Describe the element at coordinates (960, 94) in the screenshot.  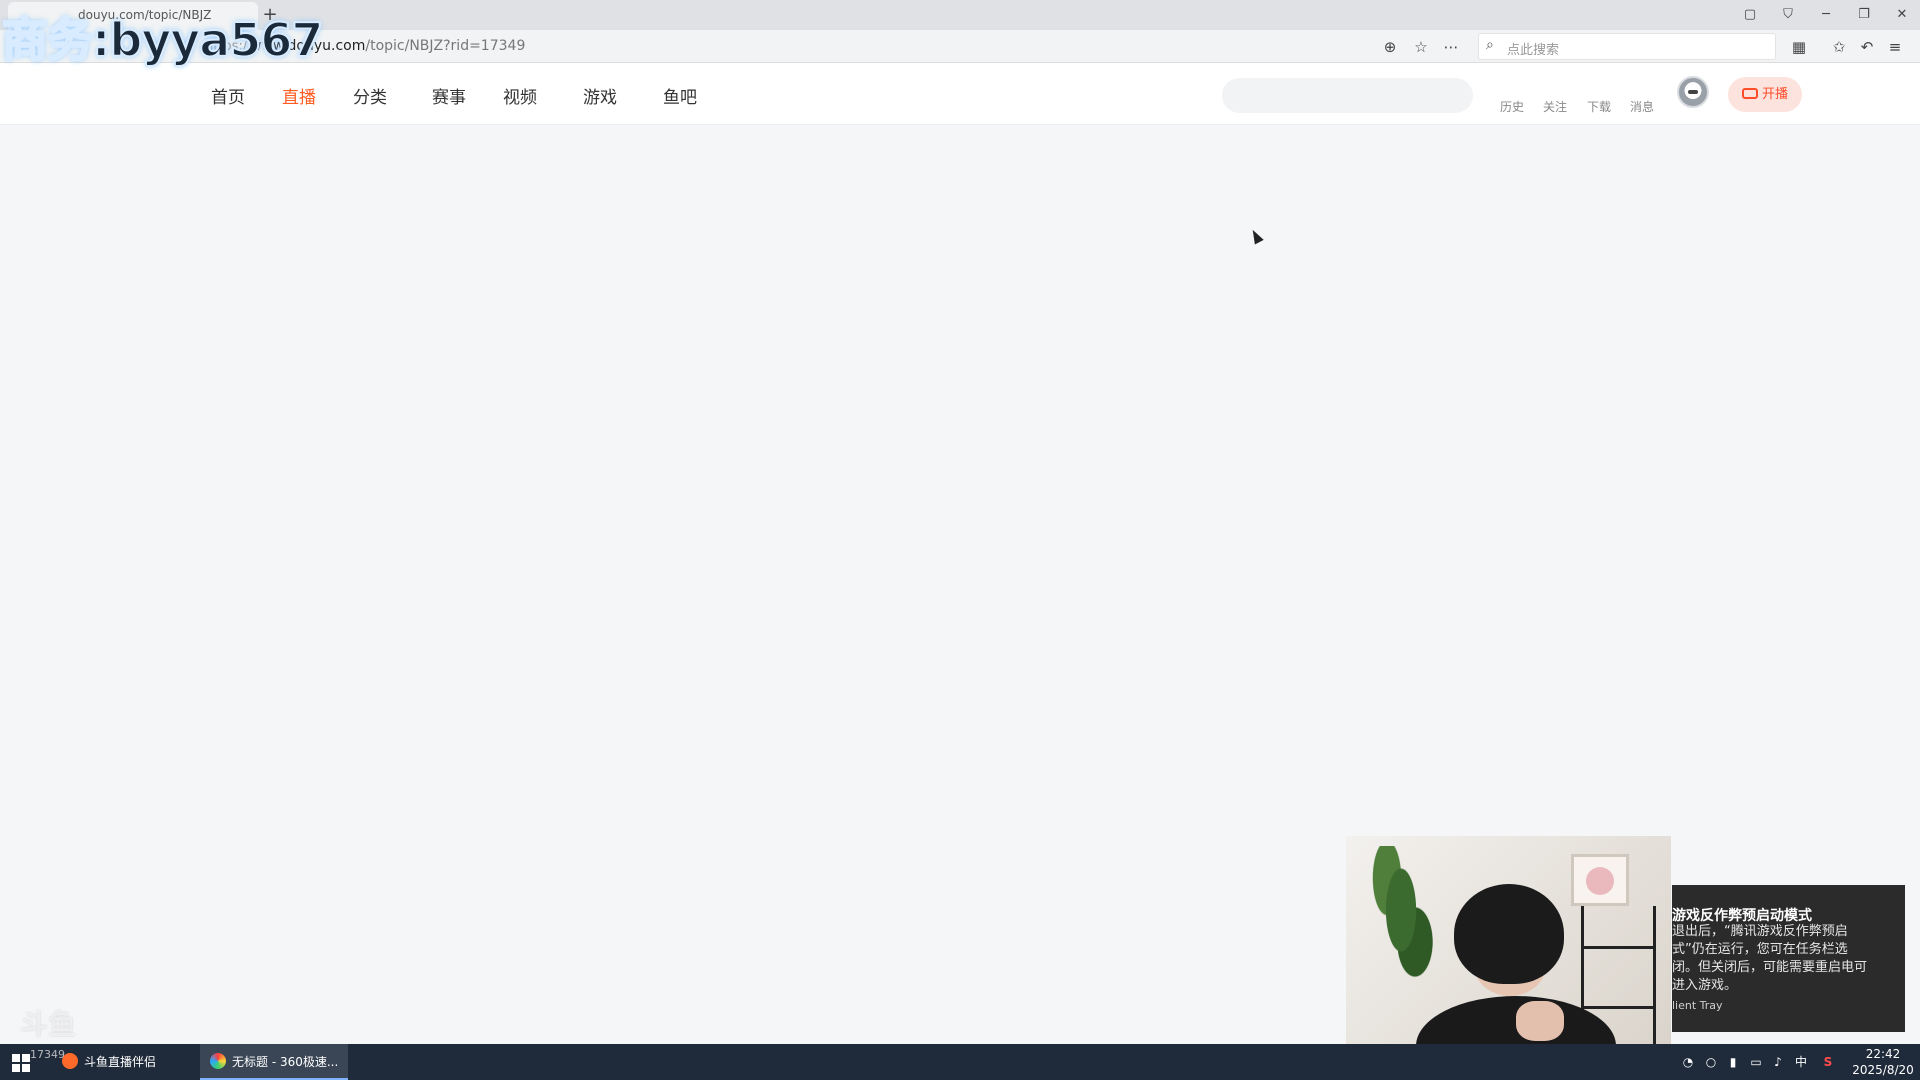
I see `site-header: 首页 直播 分类 赛事 视频 游戏 鱼吧 历史 关注 下载 消息 开播` at that location.